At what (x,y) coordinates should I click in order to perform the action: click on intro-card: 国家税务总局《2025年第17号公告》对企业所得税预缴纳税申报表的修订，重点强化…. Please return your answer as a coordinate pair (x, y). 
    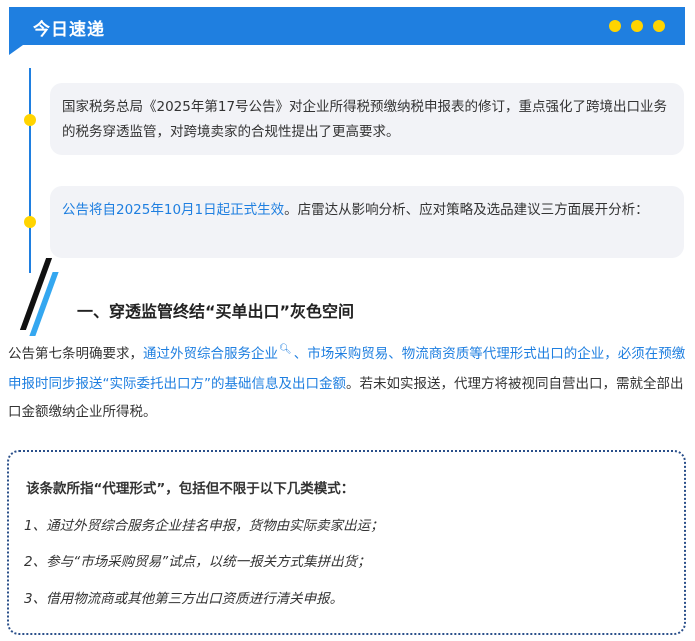
    Looking at the image, I should click on (367, 119).